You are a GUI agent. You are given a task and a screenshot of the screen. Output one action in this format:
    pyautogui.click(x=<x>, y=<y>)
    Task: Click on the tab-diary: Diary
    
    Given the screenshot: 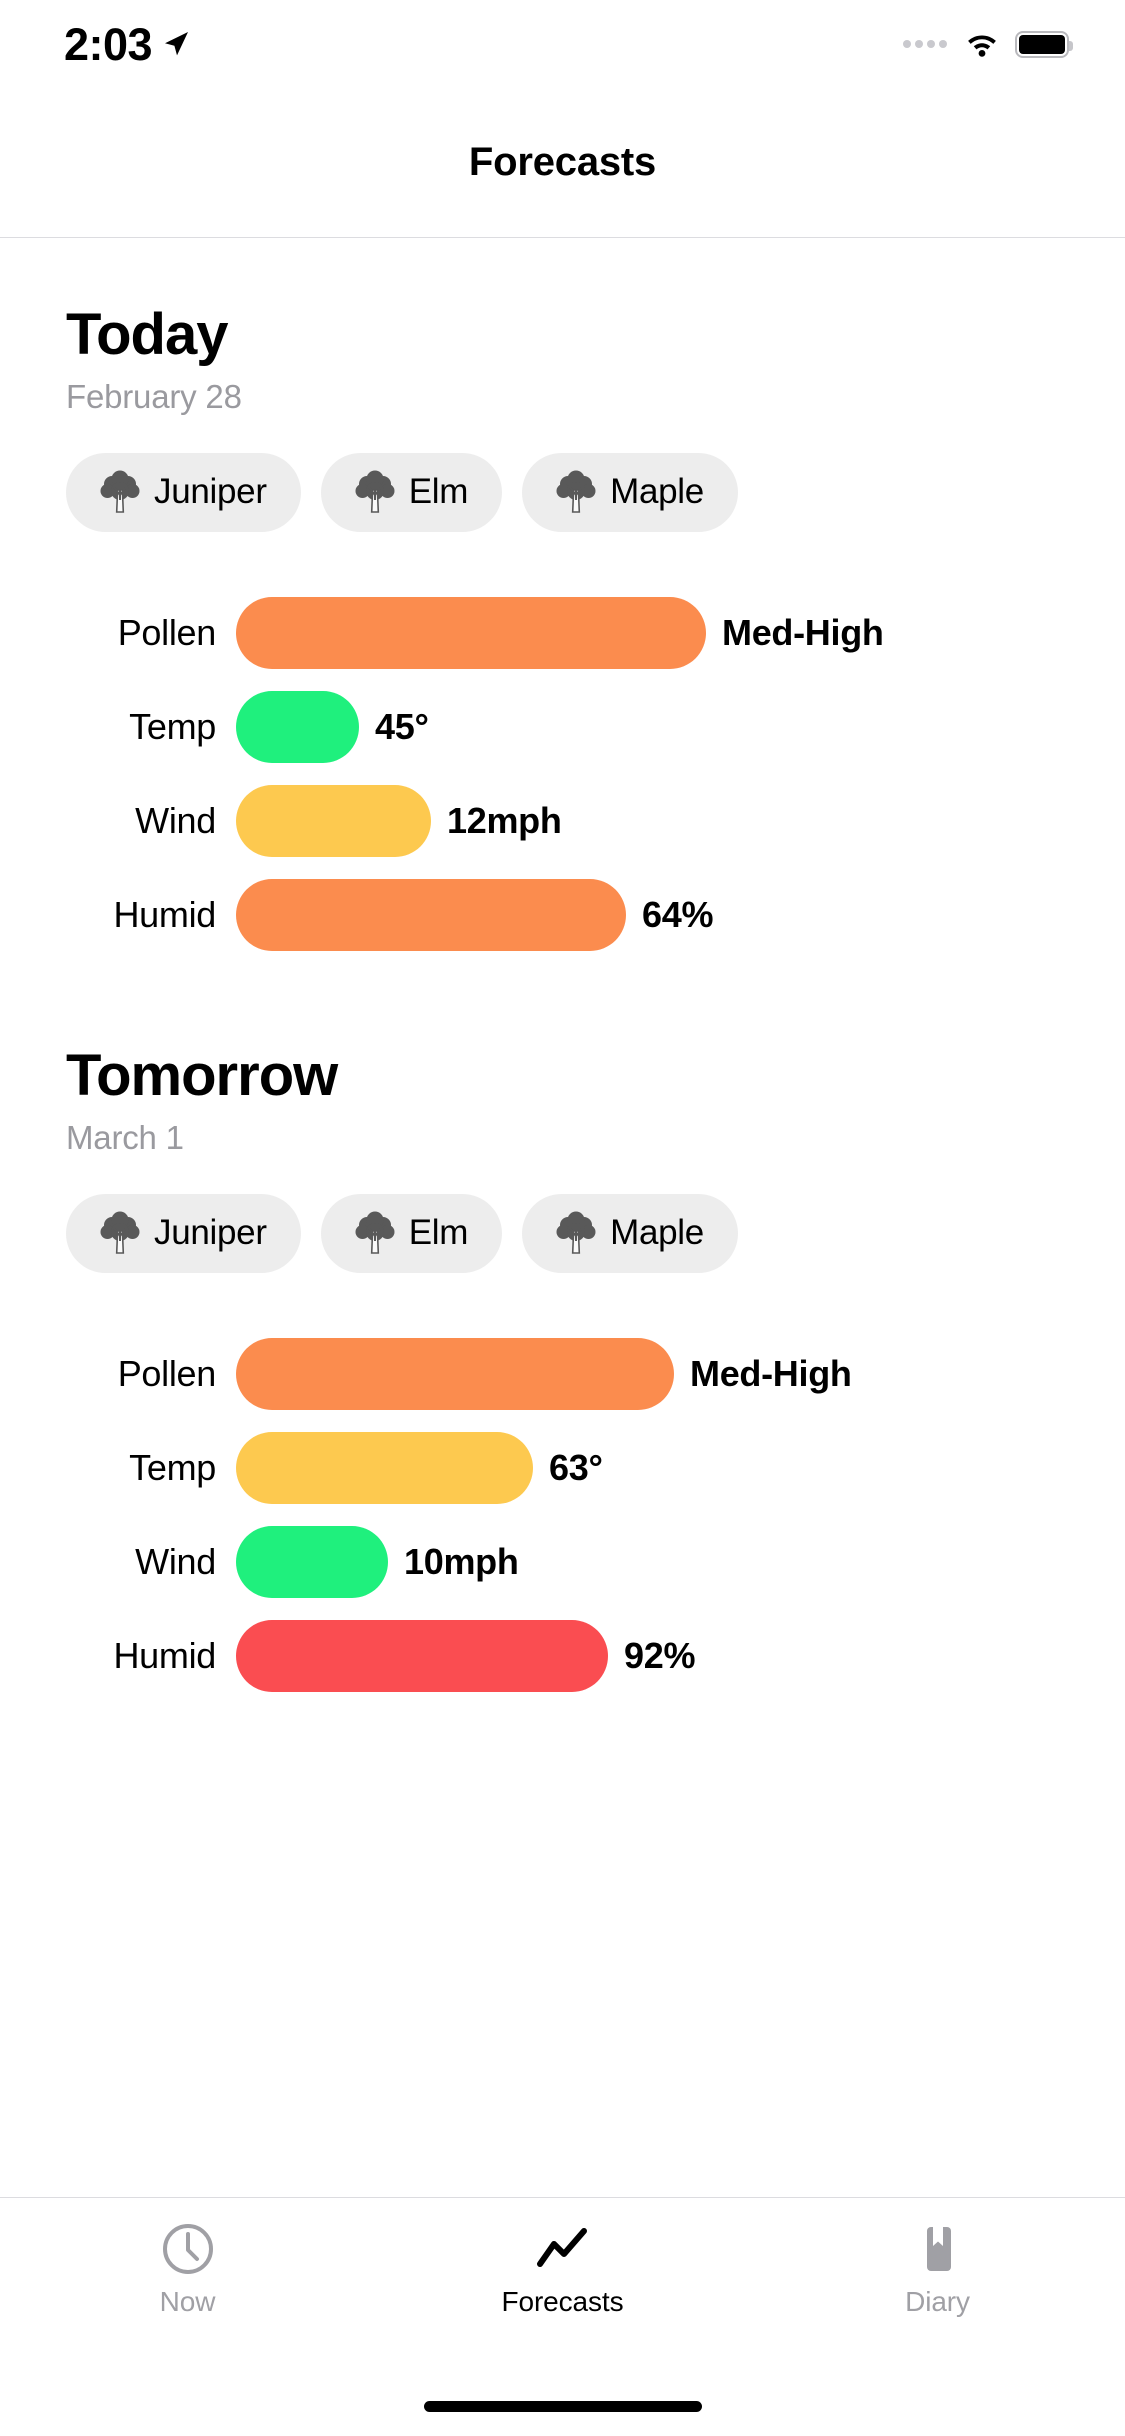 What is the action you would take?
    pyautogui.click(x=937, y=2258)
    